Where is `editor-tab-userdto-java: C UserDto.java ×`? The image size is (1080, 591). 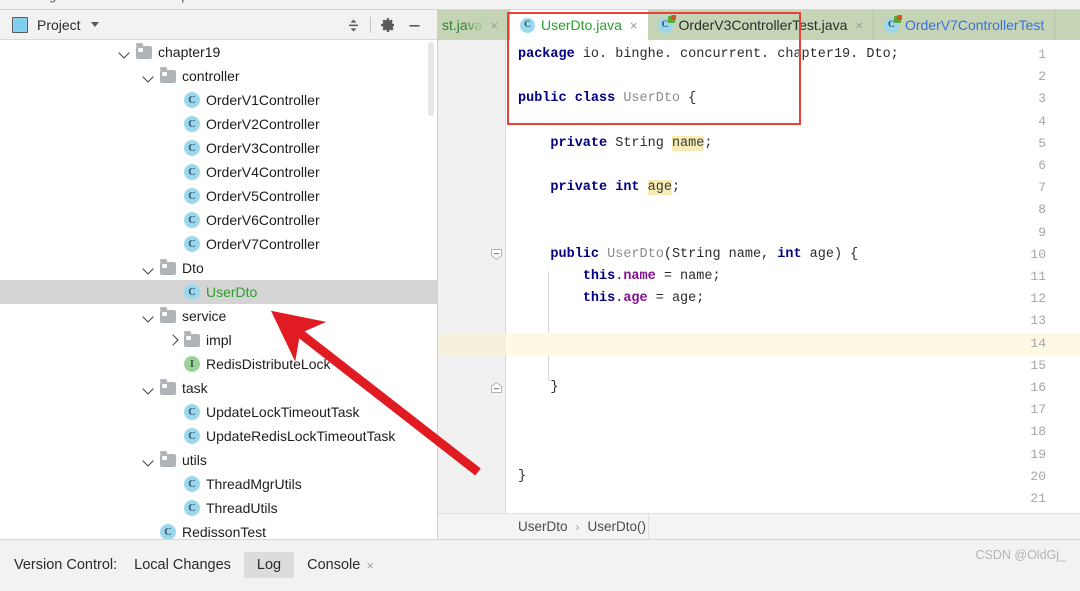
editor-tab-userdto-java: C UserDto.java × is located at coordinates (579, 25).